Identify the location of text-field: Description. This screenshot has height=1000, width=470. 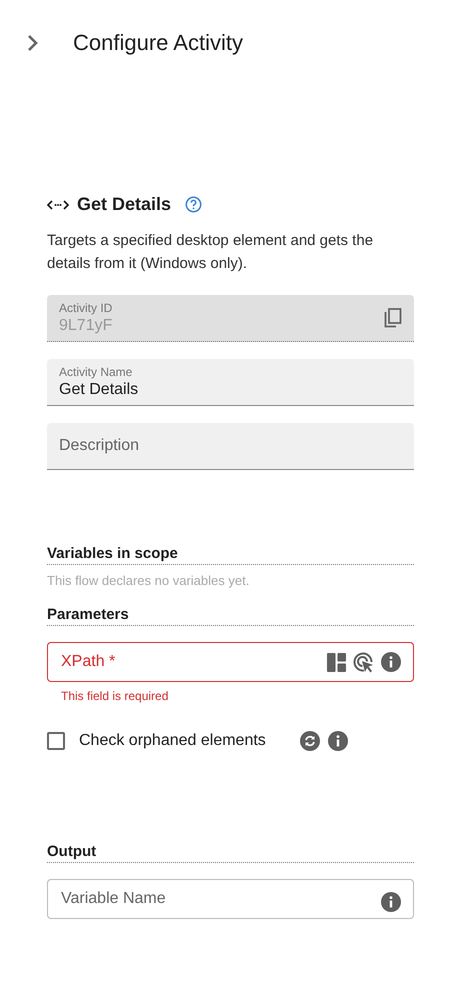
(230, 446).